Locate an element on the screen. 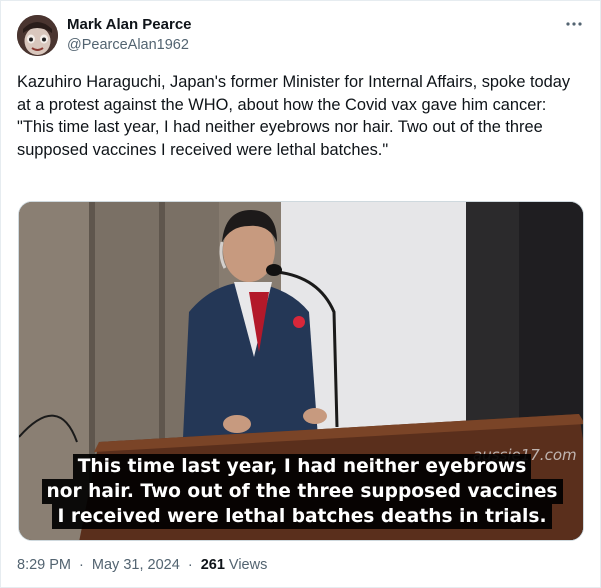 This screenshot has width=601, height=588. tweet-date: May 31, 2024 is located at coordinates (136, 565).